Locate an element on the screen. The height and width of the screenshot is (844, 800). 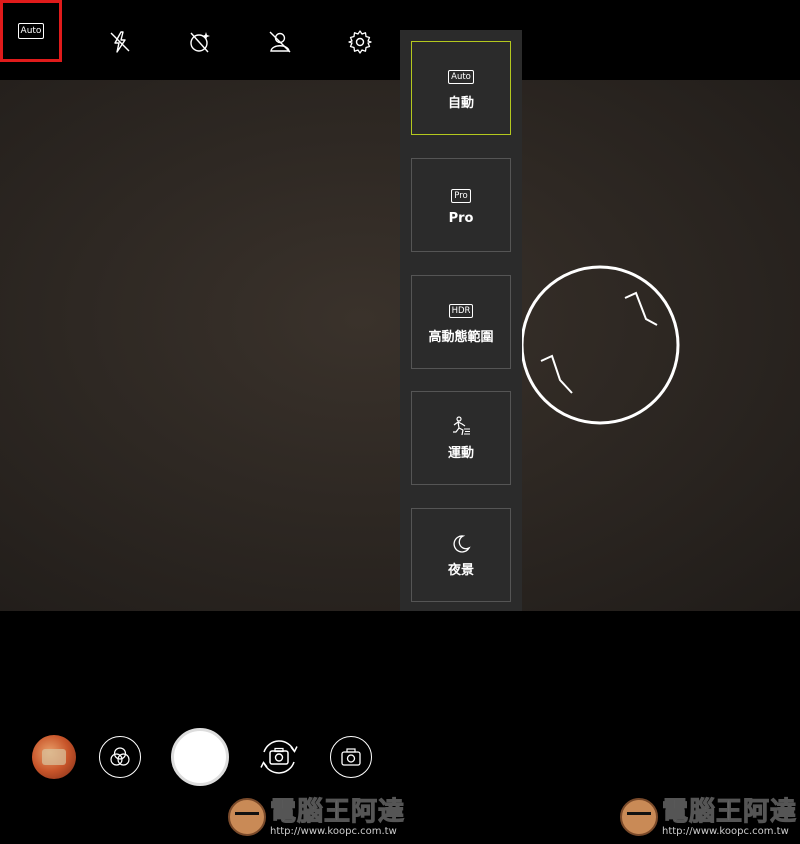
watermark-left: 電腦王阿達 http://www.koopc.com.tw is located at coordinates (316, 817).